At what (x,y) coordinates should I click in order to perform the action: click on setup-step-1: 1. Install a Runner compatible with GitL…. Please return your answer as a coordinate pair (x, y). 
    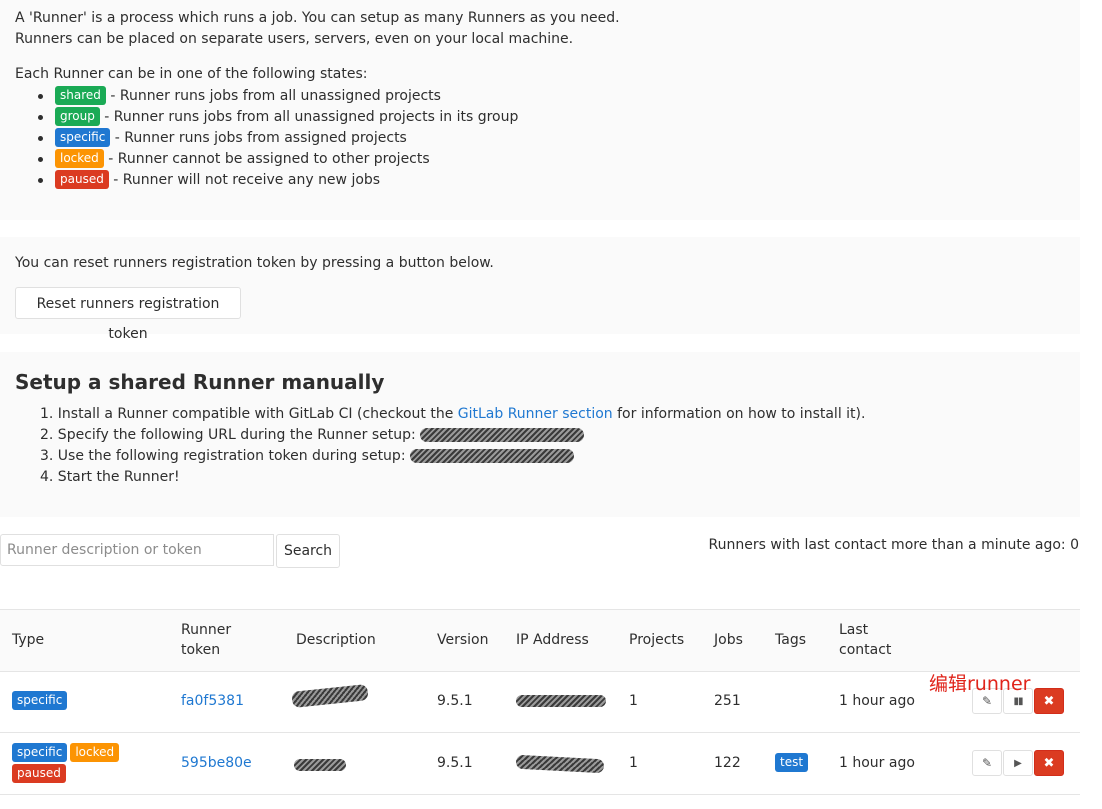
    Looking at the image, I should click on (452, 414).